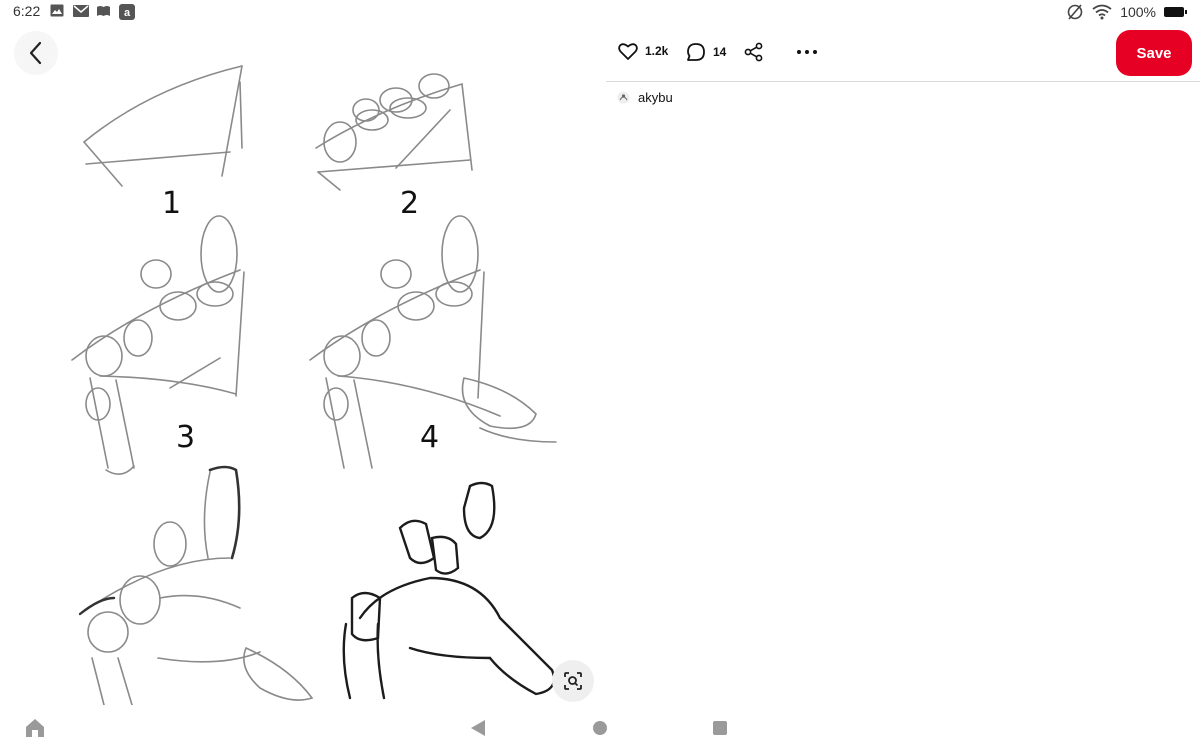 The image size is (1200, 750). Describe the element at coordinates (430, 437) in the screenshot. I see `step-label: 4` at that location.